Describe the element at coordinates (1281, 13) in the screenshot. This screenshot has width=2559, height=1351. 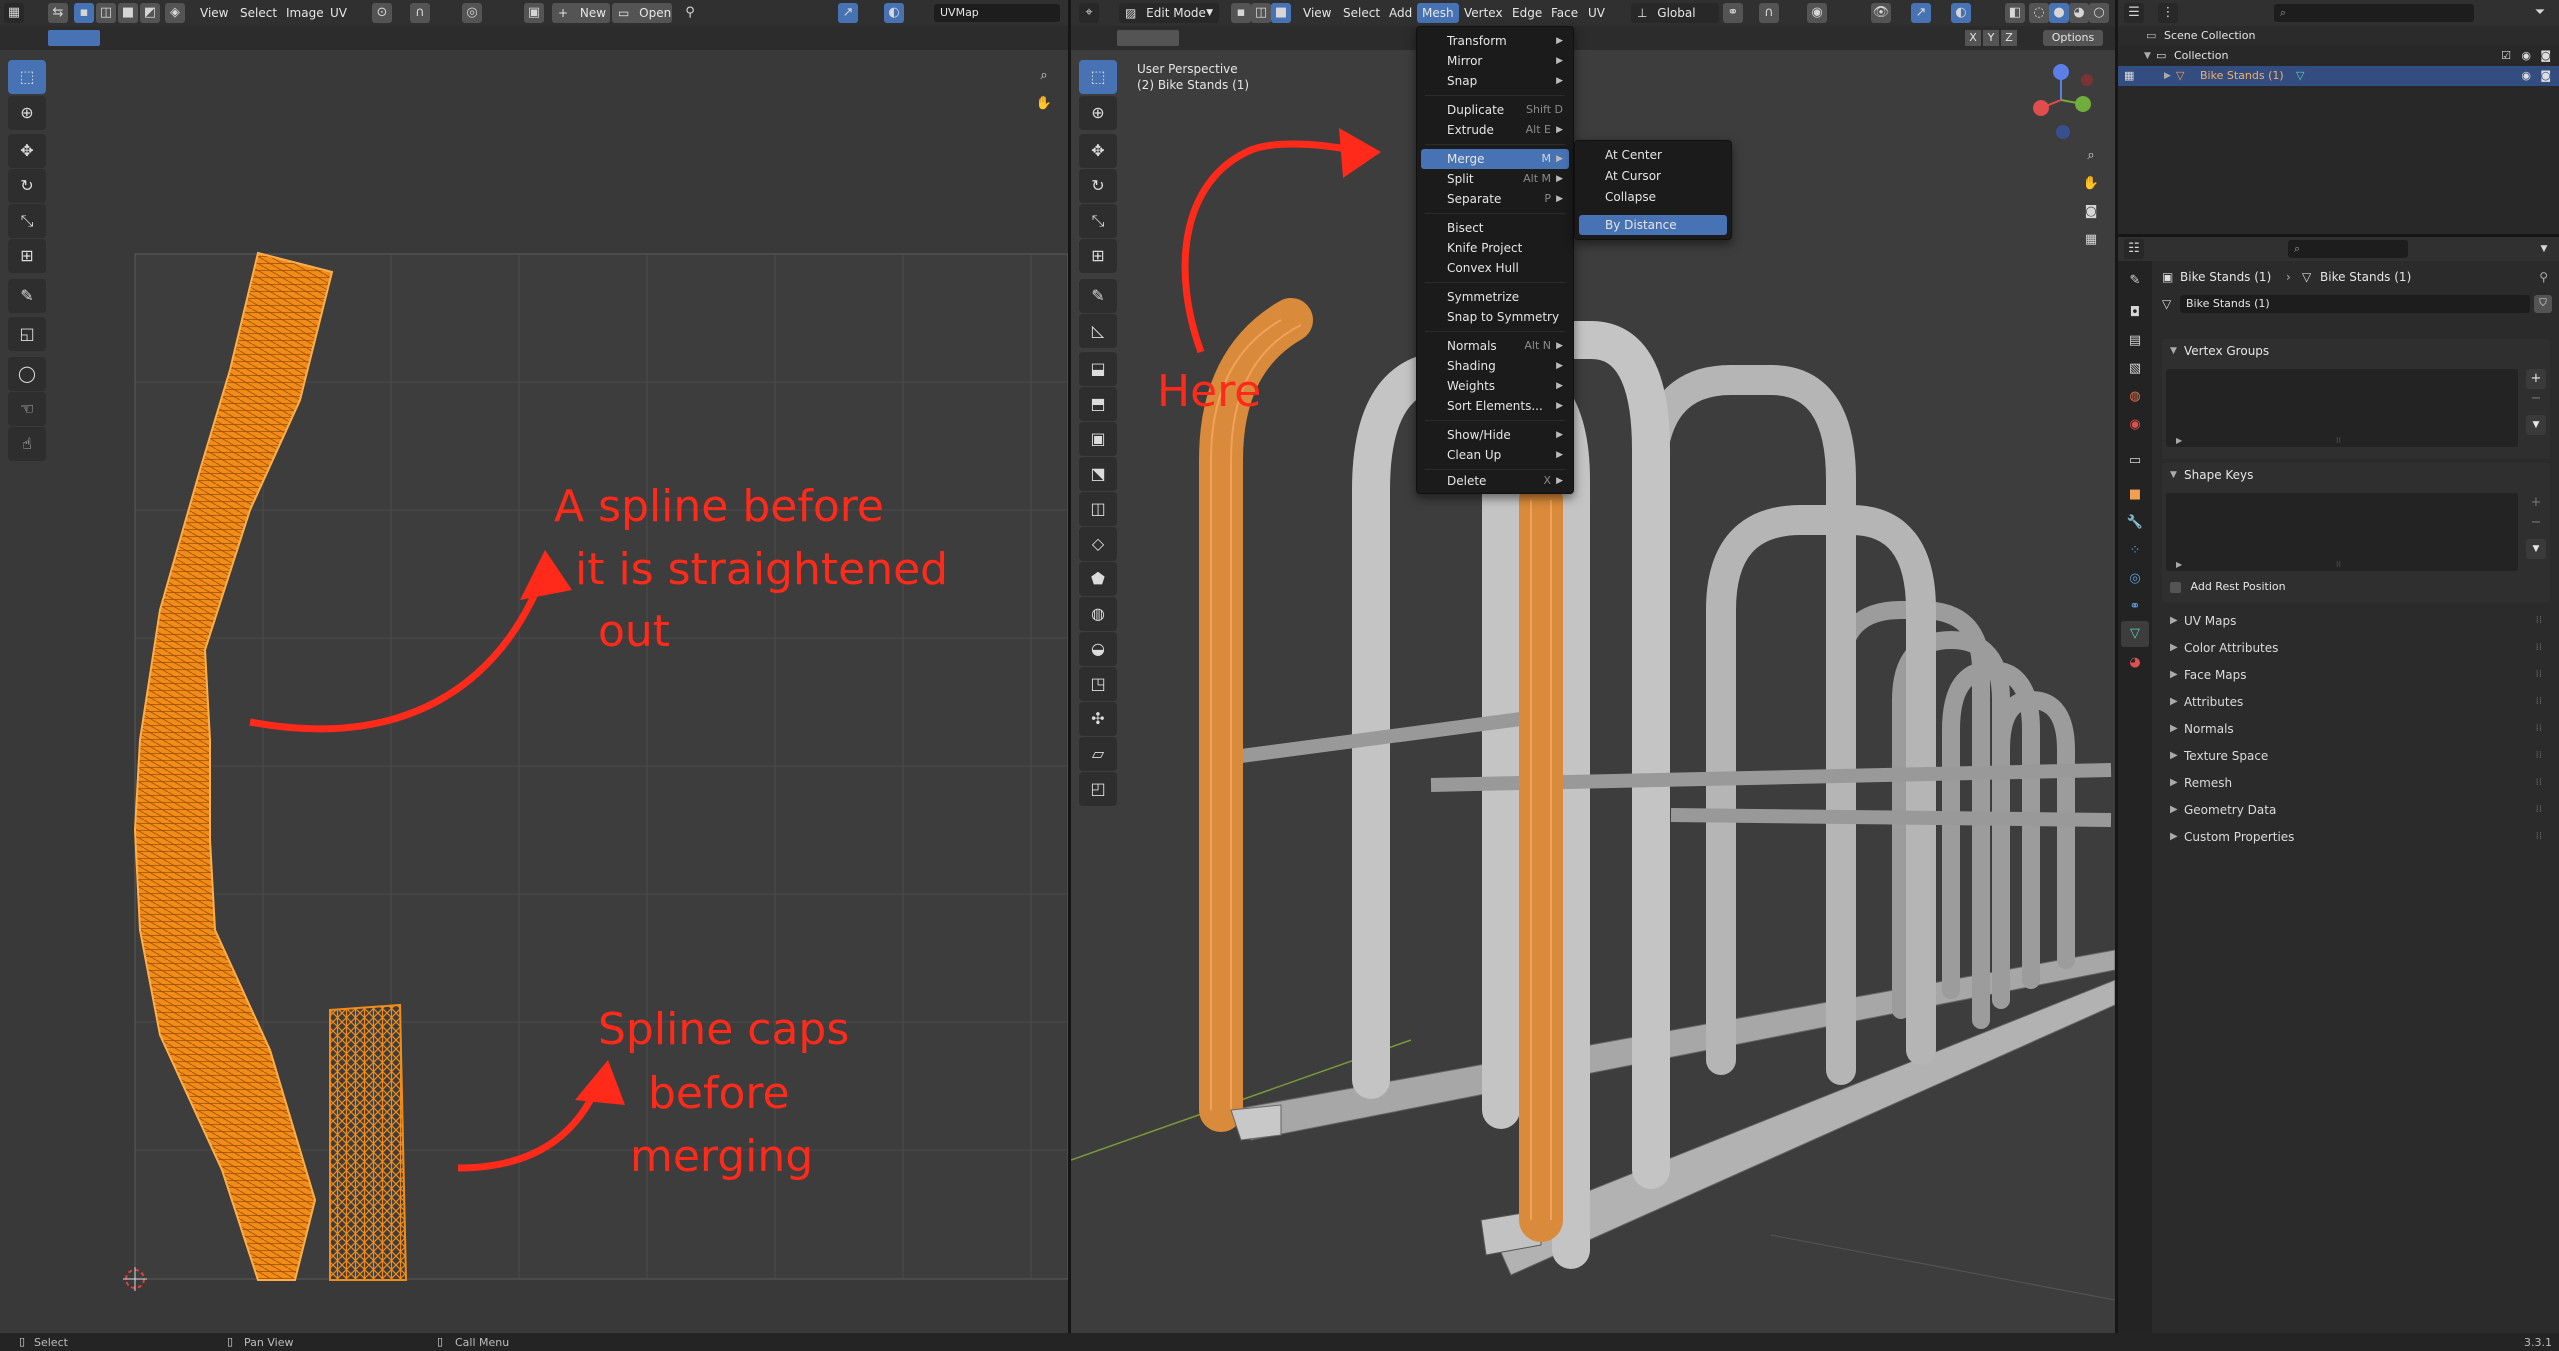
I see `face-mode-3d: ■` at that location.